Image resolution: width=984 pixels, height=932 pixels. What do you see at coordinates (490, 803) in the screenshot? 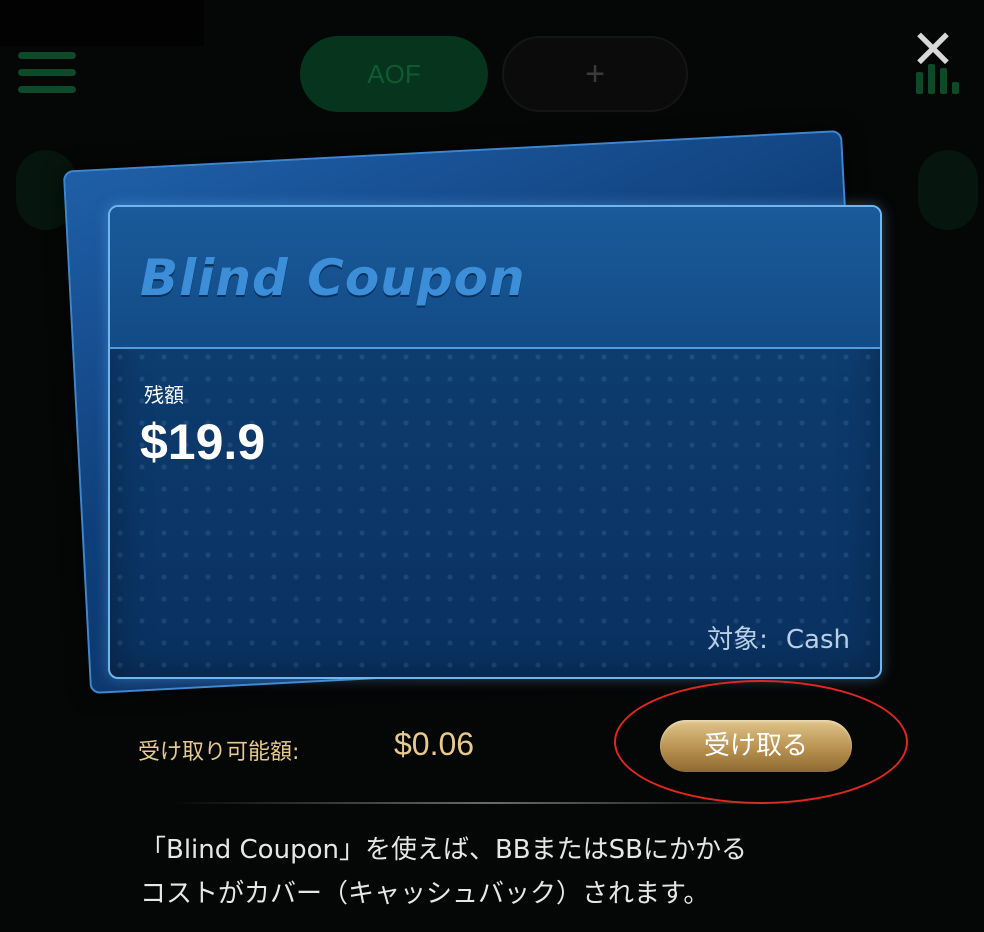
I see `divider` at bounding box center [490, 803].